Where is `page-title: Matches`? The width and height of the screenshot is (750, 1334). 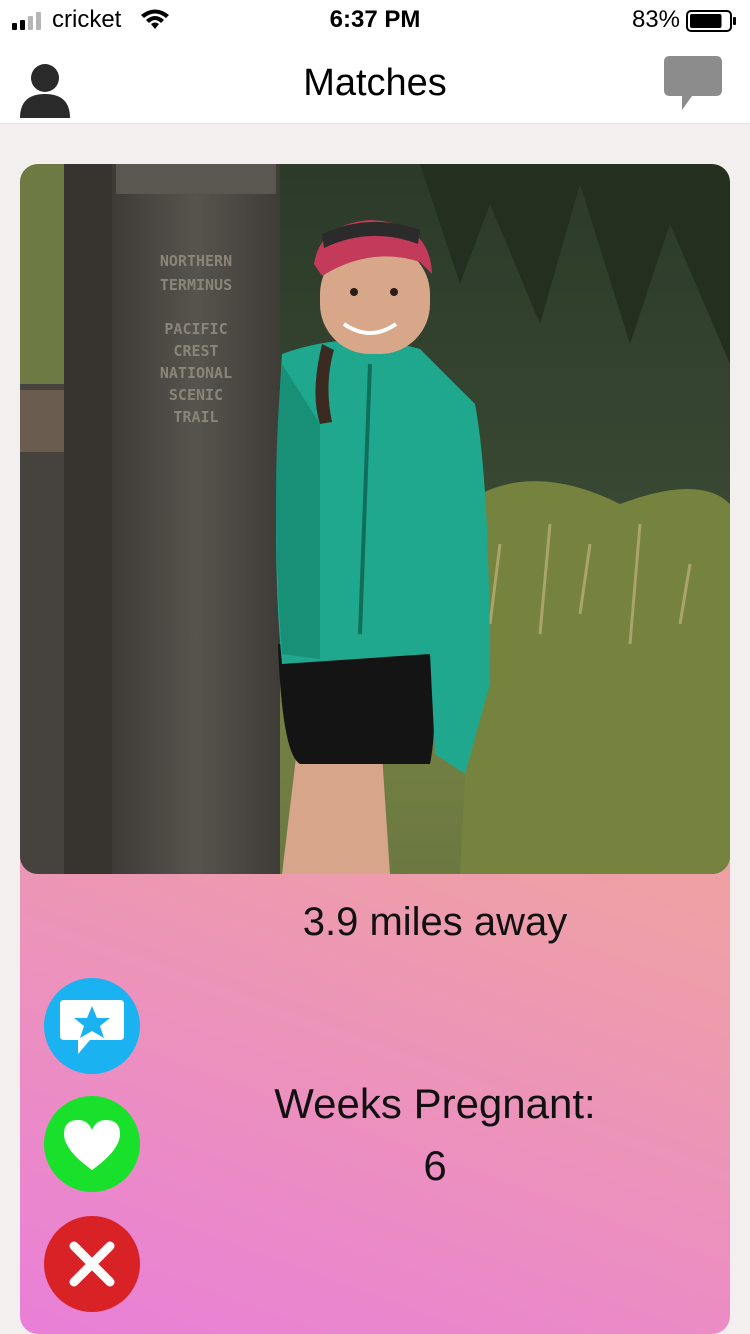 page-title: Matches is located at coordinates (375, 83).